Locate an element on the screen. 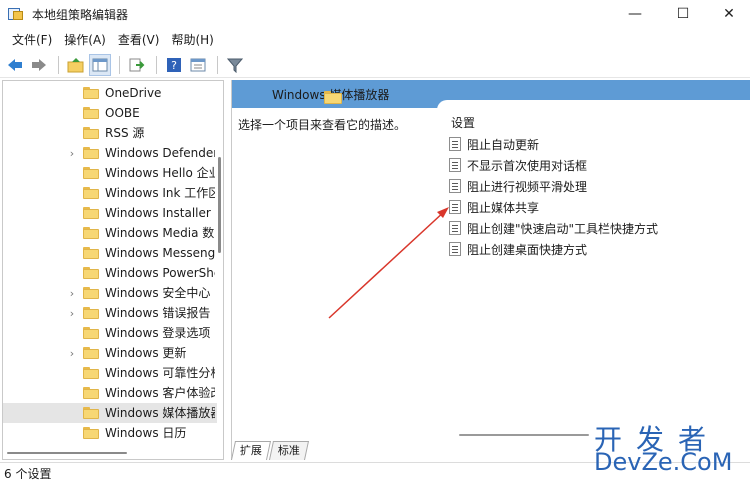 The width and height of the screenshot is (750, 483). window-title: 本地组策略编辑器 is located at coordinates (80, 14).